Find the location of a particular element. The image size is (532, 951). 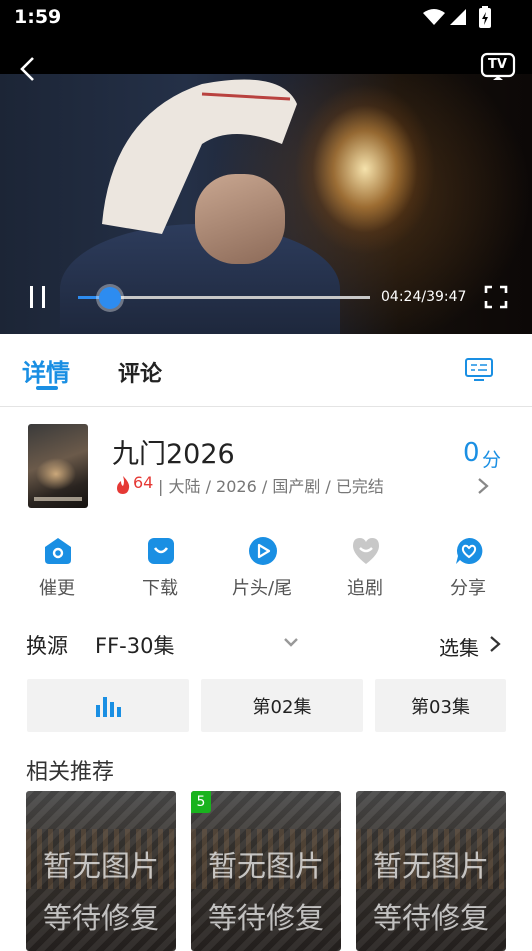

poster-art is located at coordinates (58, 474).